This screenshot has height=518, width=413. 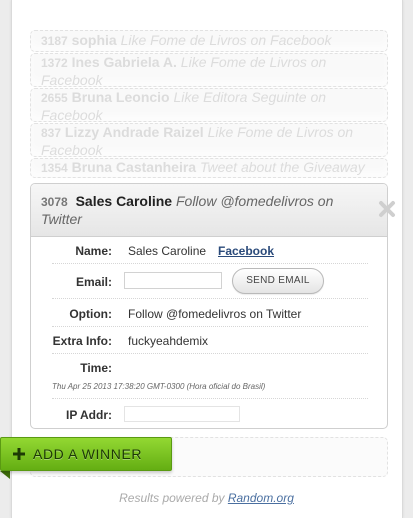 I want to click on winner-name: Sales Caroline, so click(x=124, y=201).